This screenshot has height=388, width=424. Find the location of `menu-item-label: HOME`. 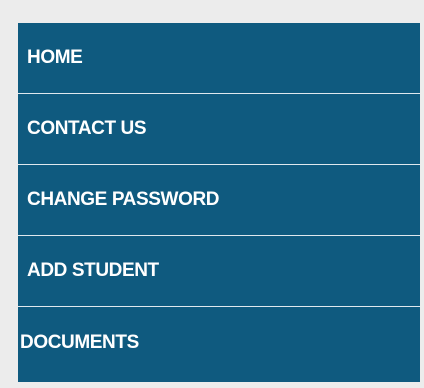

menu-item-label: HOME is located at coordinates (55, 57).